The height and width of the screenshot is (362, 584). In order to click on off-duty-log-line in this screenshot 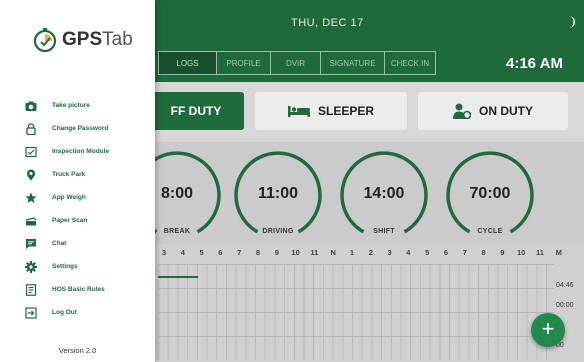, I will do `click(178, 277)`.